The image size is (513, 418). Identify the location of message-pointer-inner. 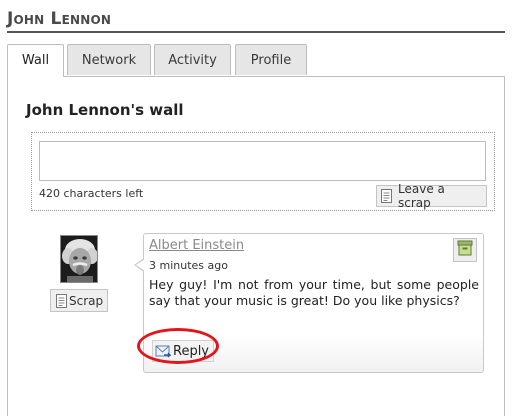
(140, 265).